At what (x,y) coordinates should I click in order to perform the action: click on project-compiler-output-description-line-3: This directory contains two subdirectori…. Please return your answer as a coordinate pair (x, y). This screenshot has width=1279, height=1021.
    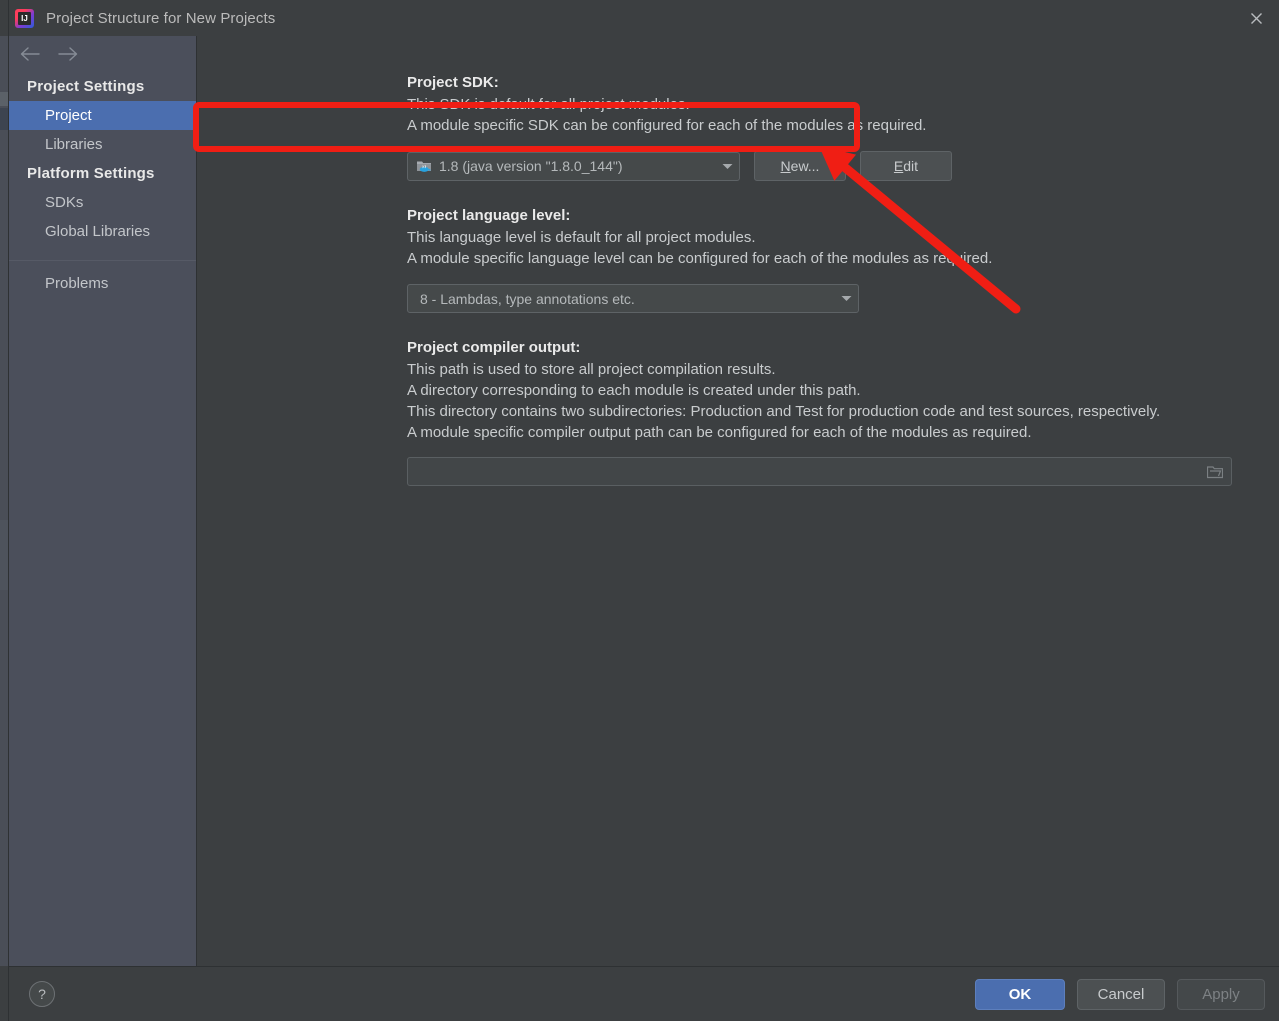
    Looking at the image, I should click on (784, 411).